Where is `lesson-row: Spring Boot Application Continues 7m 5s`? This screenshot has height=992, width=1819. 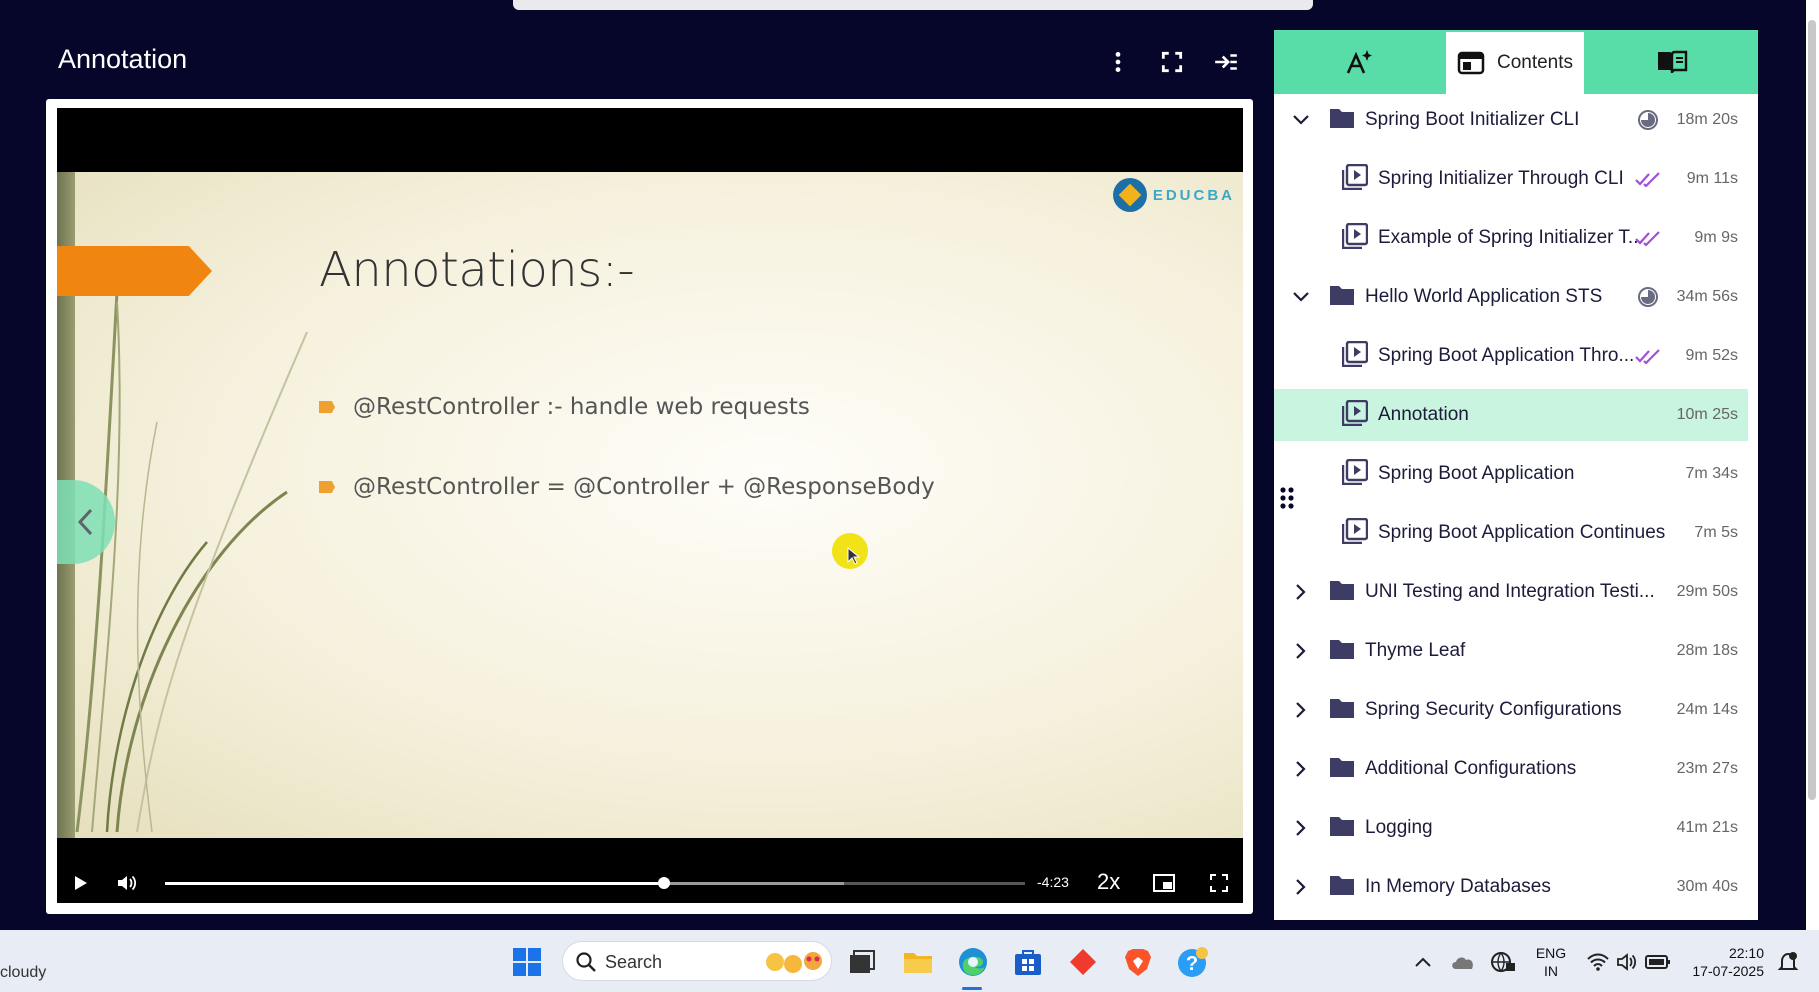 lesson-row: Spring Boot Application Continues 7m 5s is located at coordinates (1511, 533).